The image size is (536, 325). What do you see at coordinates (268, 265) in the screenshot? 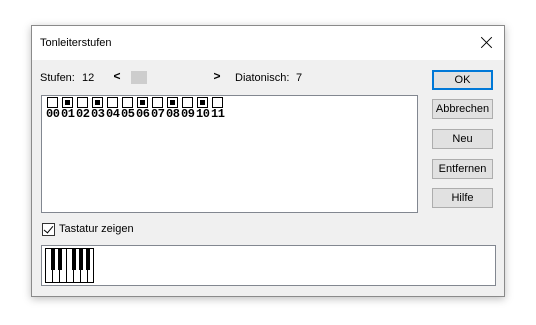
I see `keyboard-panel` at bounding box center [268, 265].